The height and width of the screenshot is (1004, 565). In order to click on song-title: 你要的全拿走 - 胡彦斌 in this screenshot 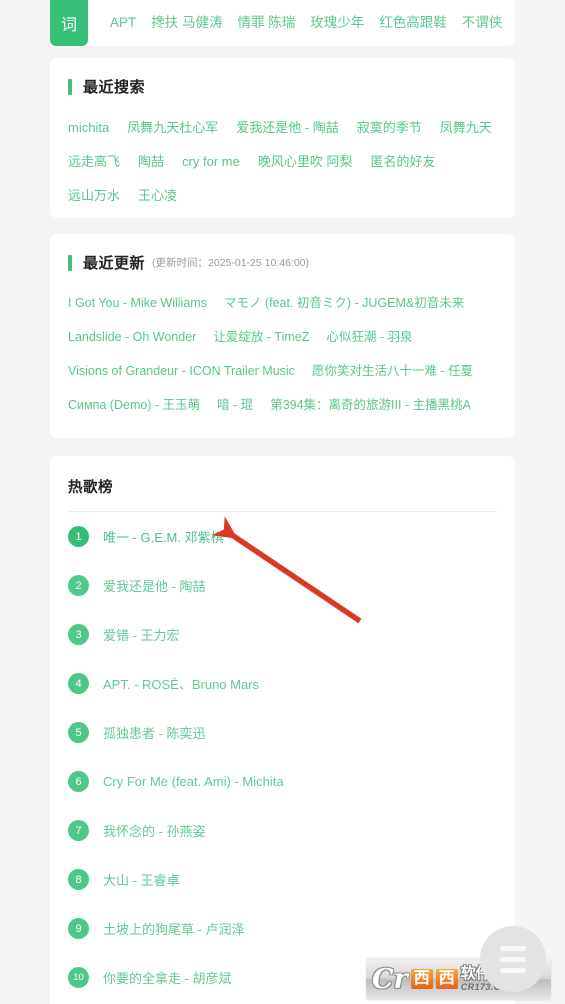, I will do `click(167, 977)`.